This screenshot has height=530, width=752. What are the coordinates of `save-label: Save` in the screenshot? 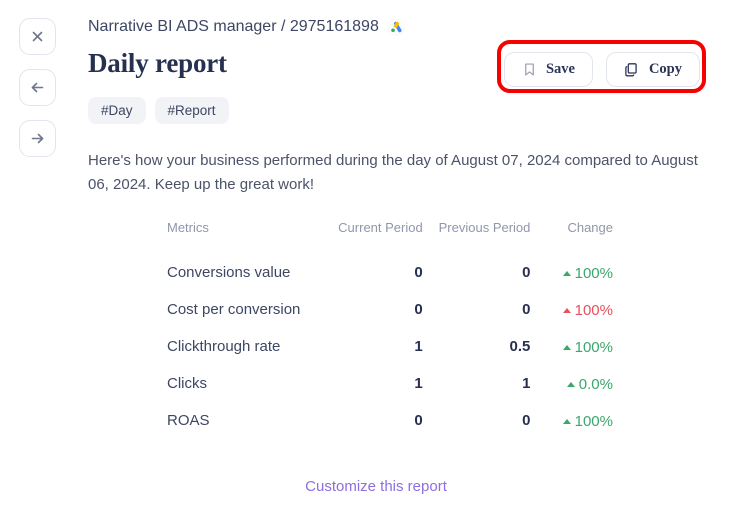 It's located at (560, 69).